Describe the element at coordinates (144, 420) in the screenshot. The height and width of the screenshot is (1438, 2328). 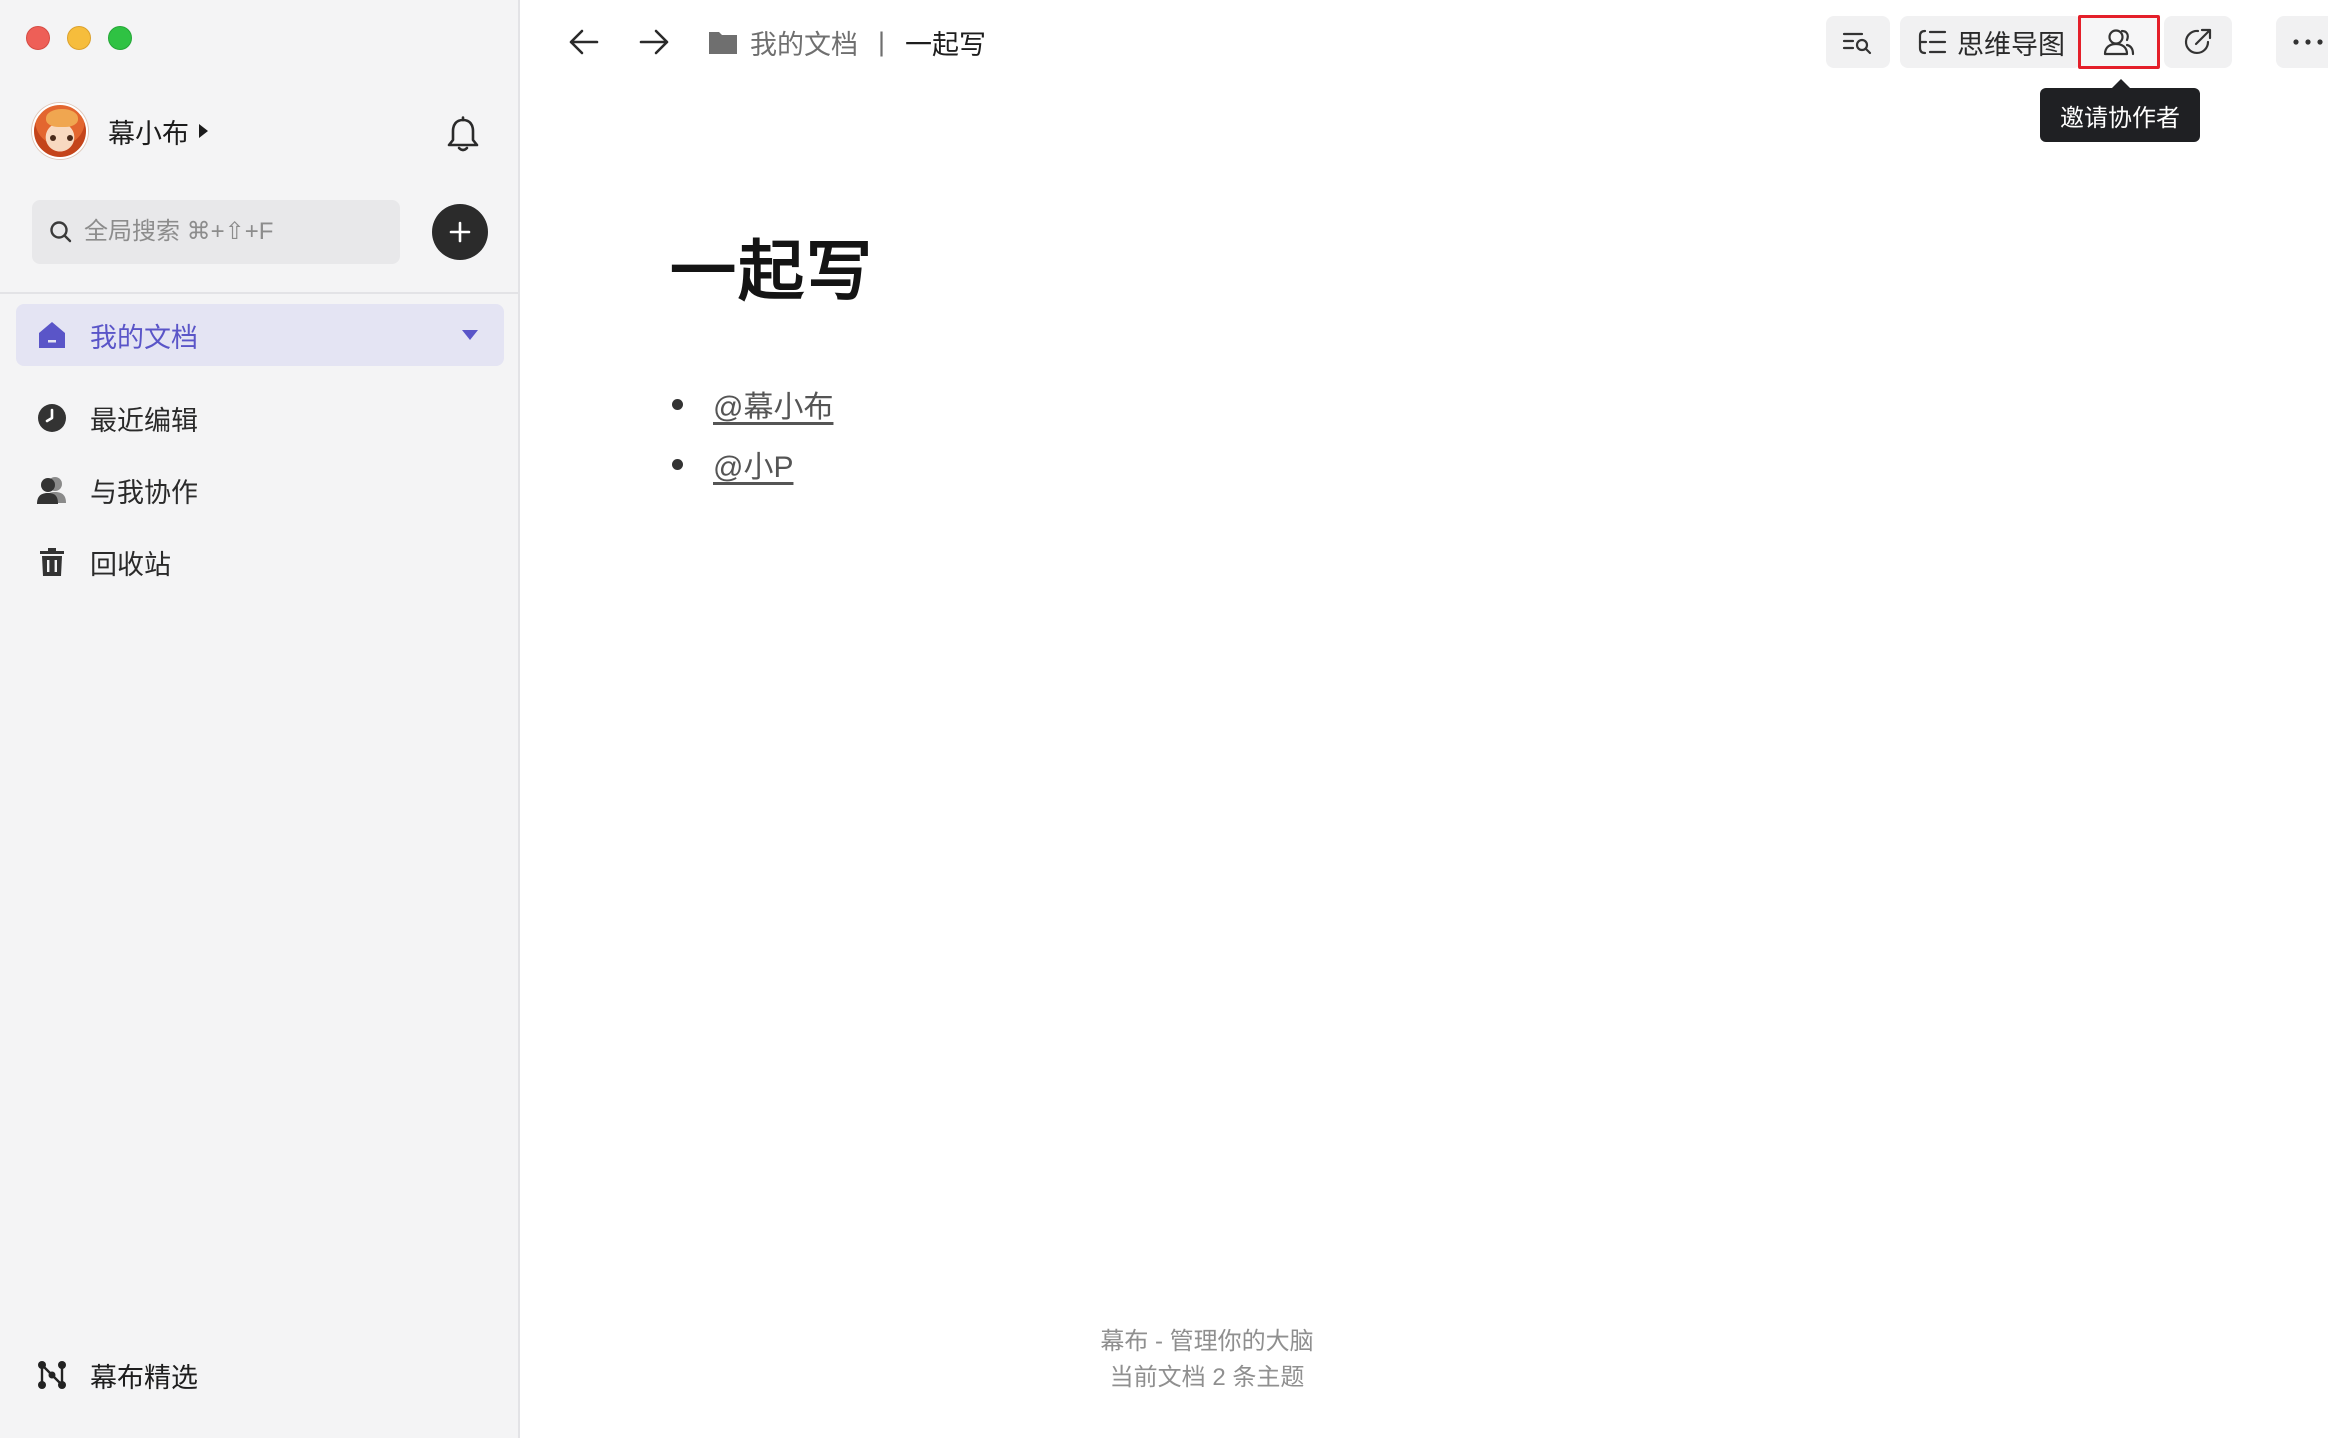
I see `sidebar-item-label: 最近编辑` at that location.